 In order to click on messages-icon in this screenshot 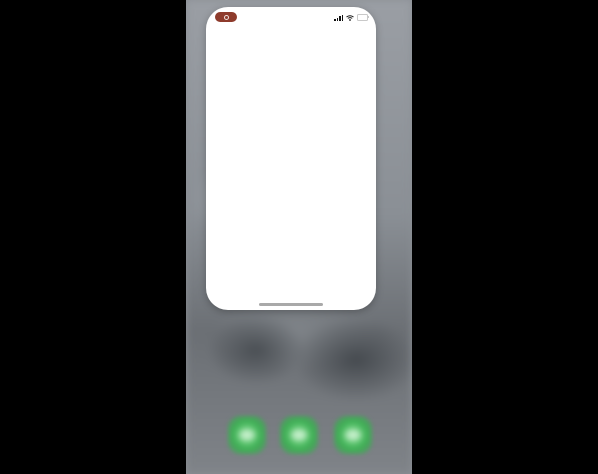, I will do `click(299, 435)`.